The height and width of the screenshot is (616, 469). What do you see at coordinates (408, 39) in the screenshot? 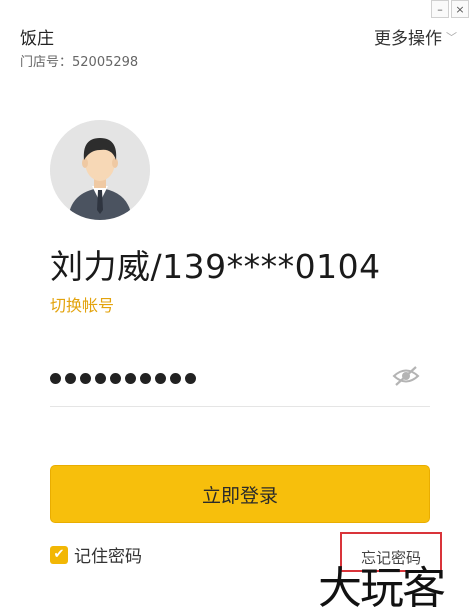
I see `more-actions-label: 更多操作` at bounding box center [408, 39].